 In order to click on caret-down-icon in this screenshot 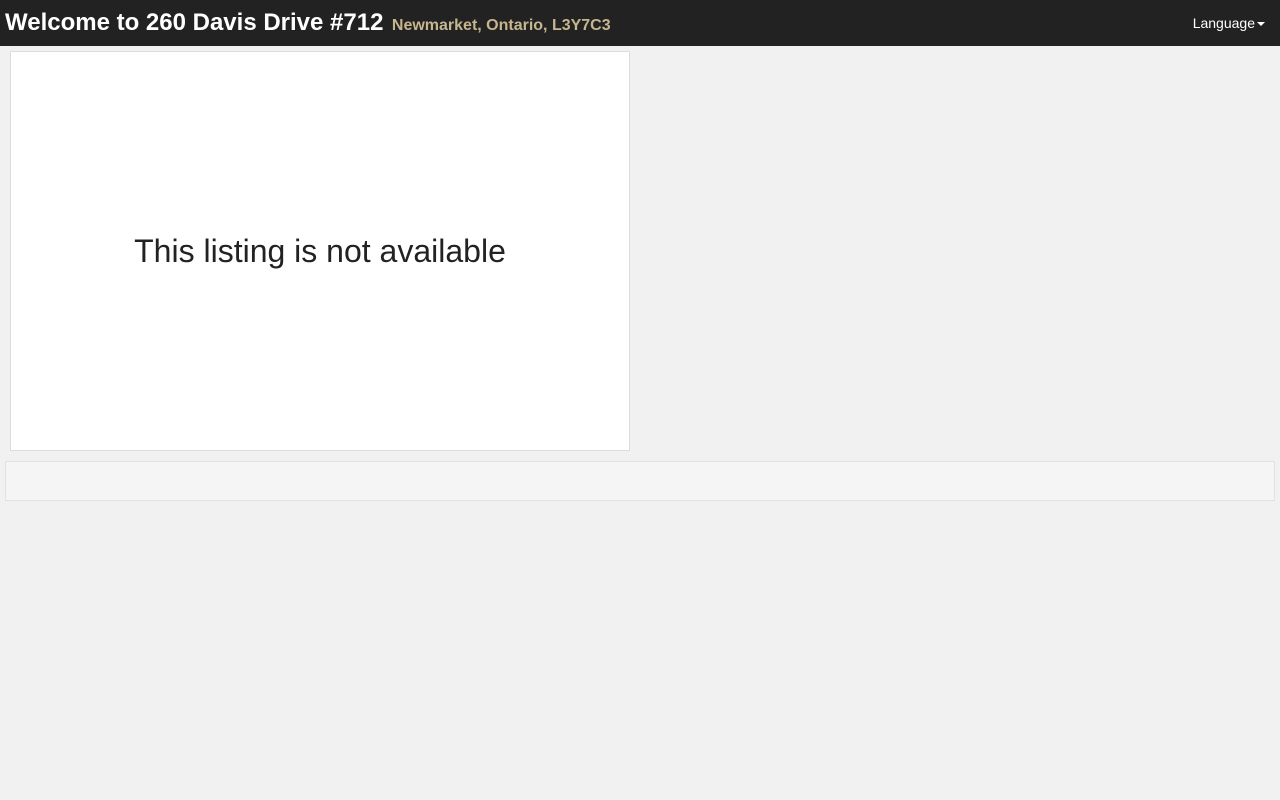, I will do `click(1261, 23)`.